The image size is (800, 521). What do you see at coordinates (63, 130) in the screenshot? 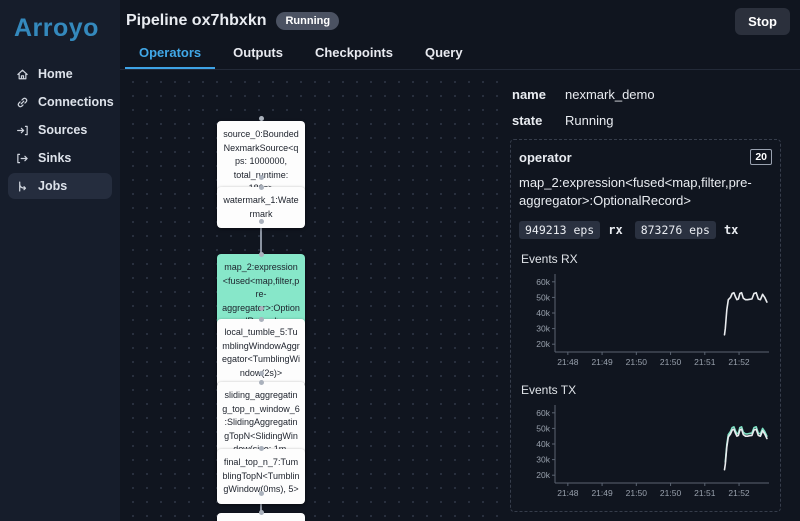
I see `sidebar-item-label: Sources` at bounding box center [63, 130].